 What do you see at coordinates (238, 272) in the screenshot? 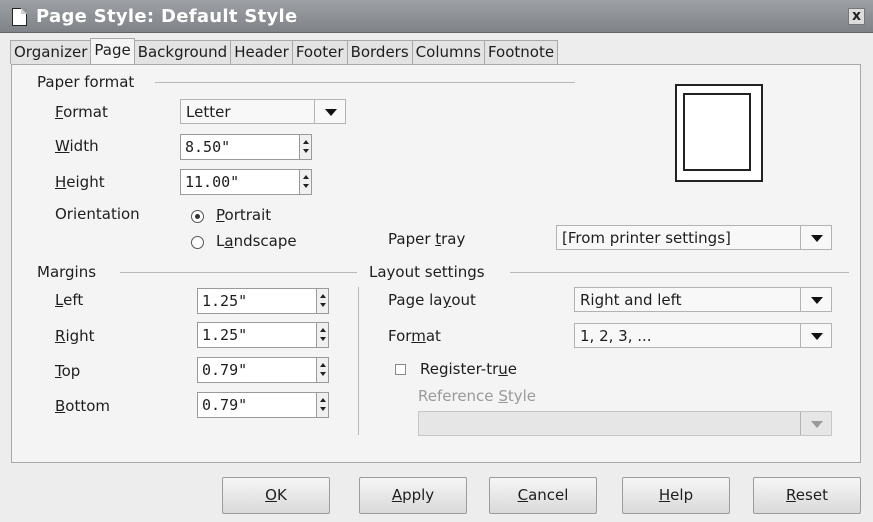
I see `margins-divider` at bounding box center [238, 272].